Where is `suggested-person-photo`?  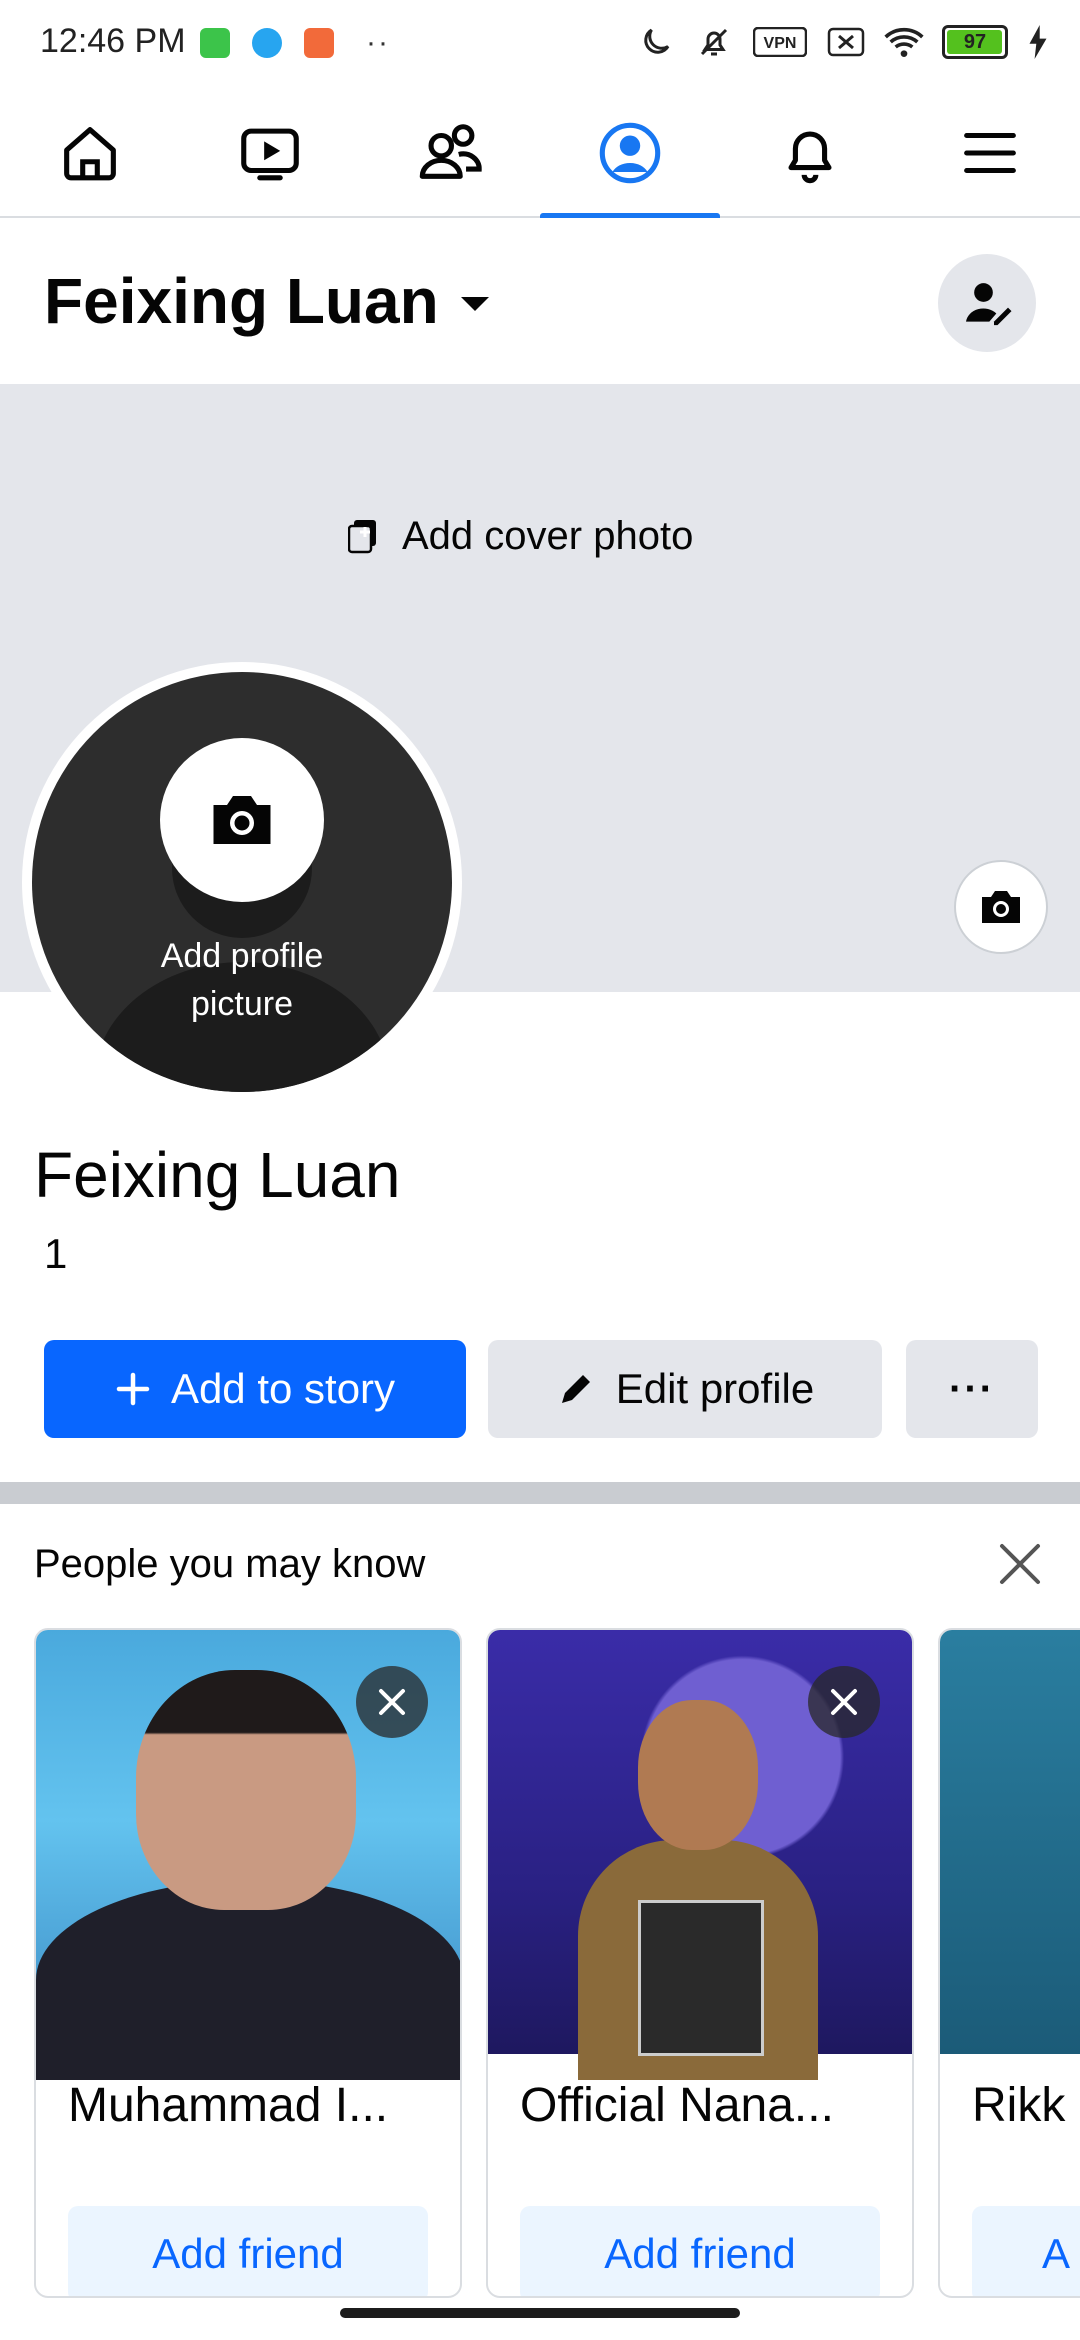
suggested-person-photo is located at coordinates (1010, 1842).